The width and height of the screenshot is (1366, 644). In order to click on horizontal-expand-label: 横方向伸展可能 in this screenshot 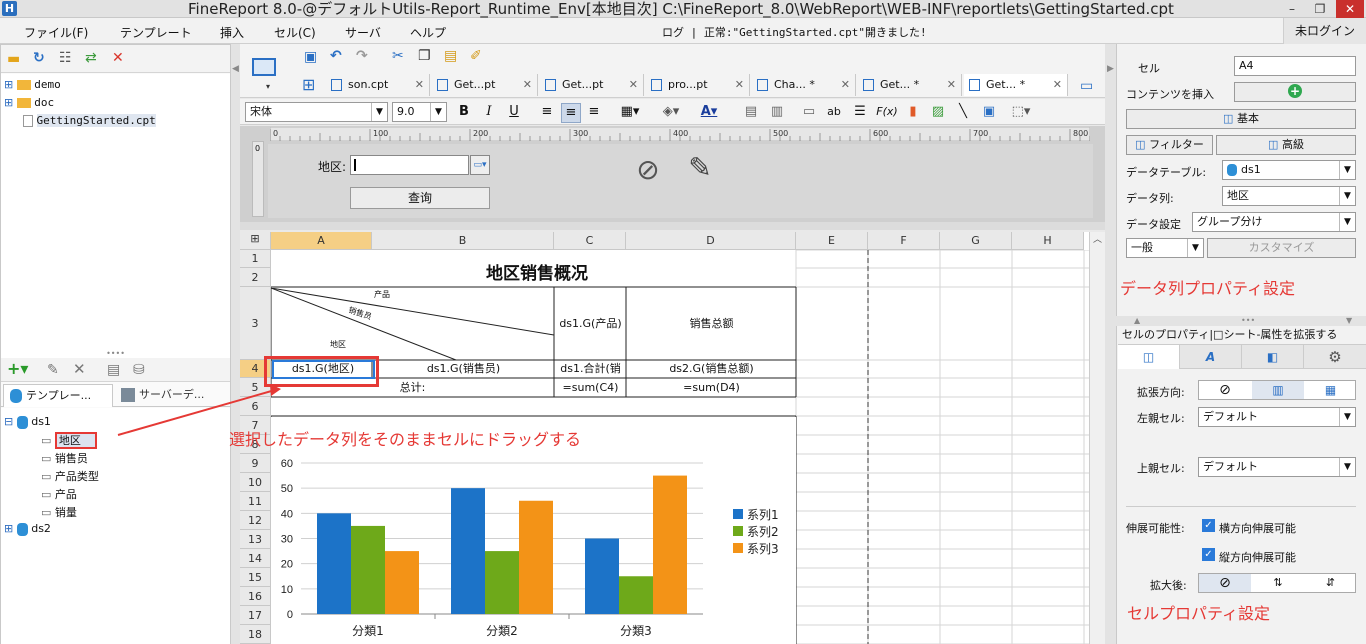, I will do `click(1257, 528)`.